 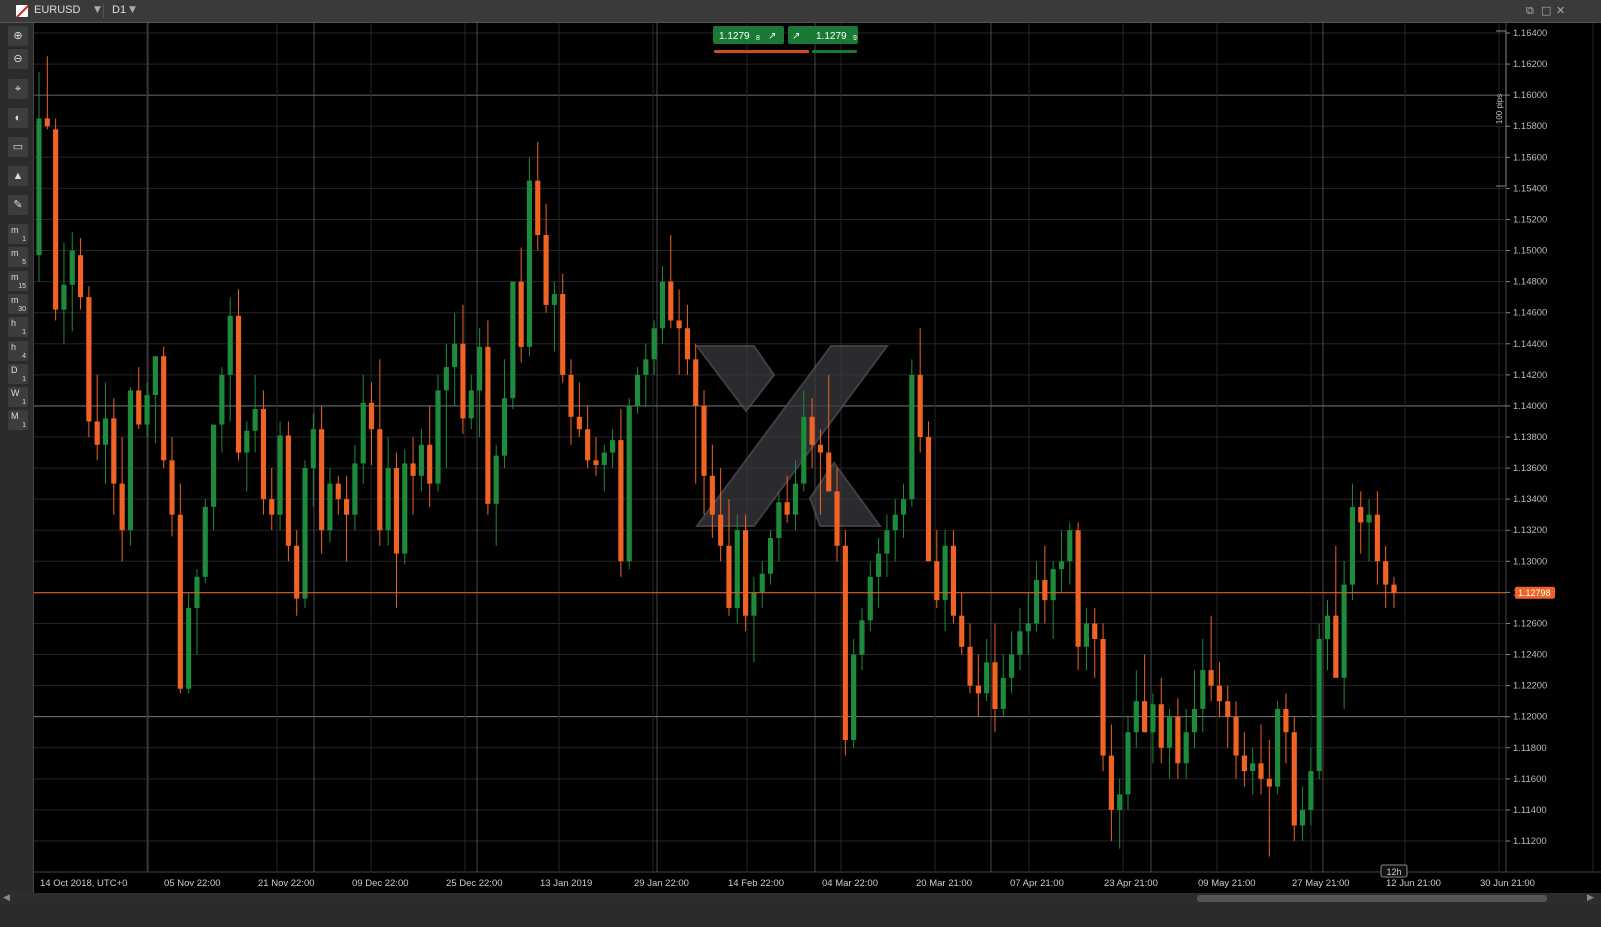 I want to click on timeframe-D1-button: D1, so click(x=18, y=374).